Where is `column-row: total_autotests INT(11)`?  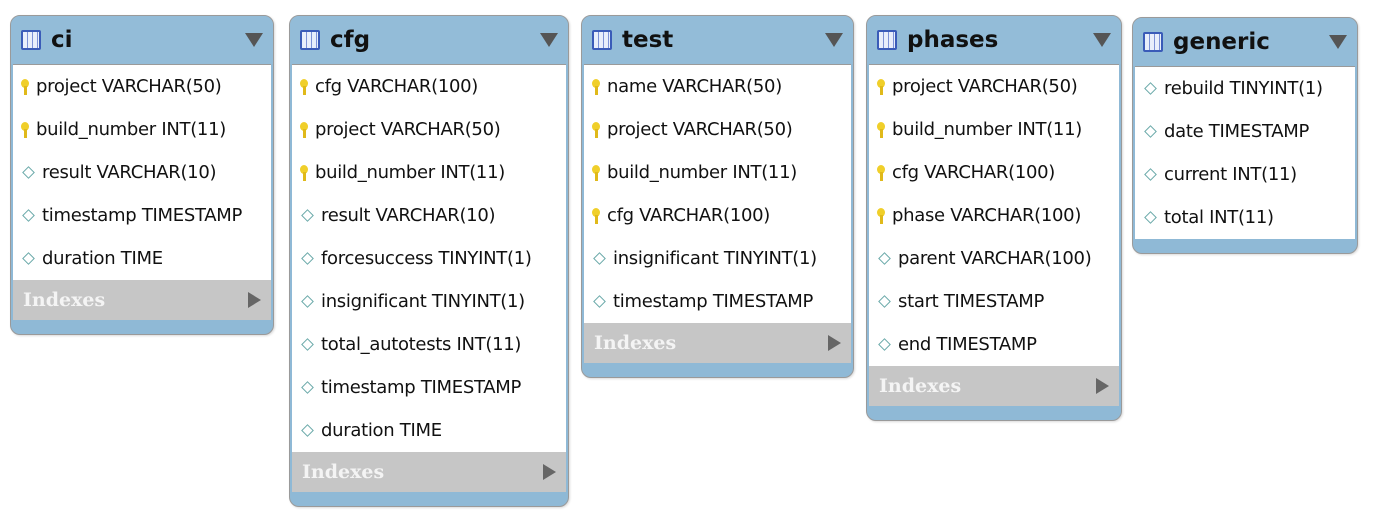
column-row: total_autotests INT(11) is located at coordinates (429, 344).